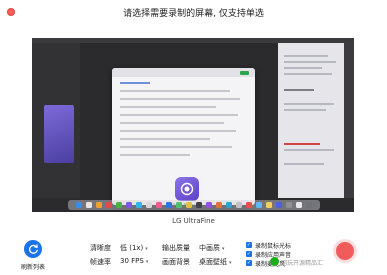 Image resolution: width=387 pixels, height=275 pixels. I want to click on background-label: 画面背景, so click(176, 262).